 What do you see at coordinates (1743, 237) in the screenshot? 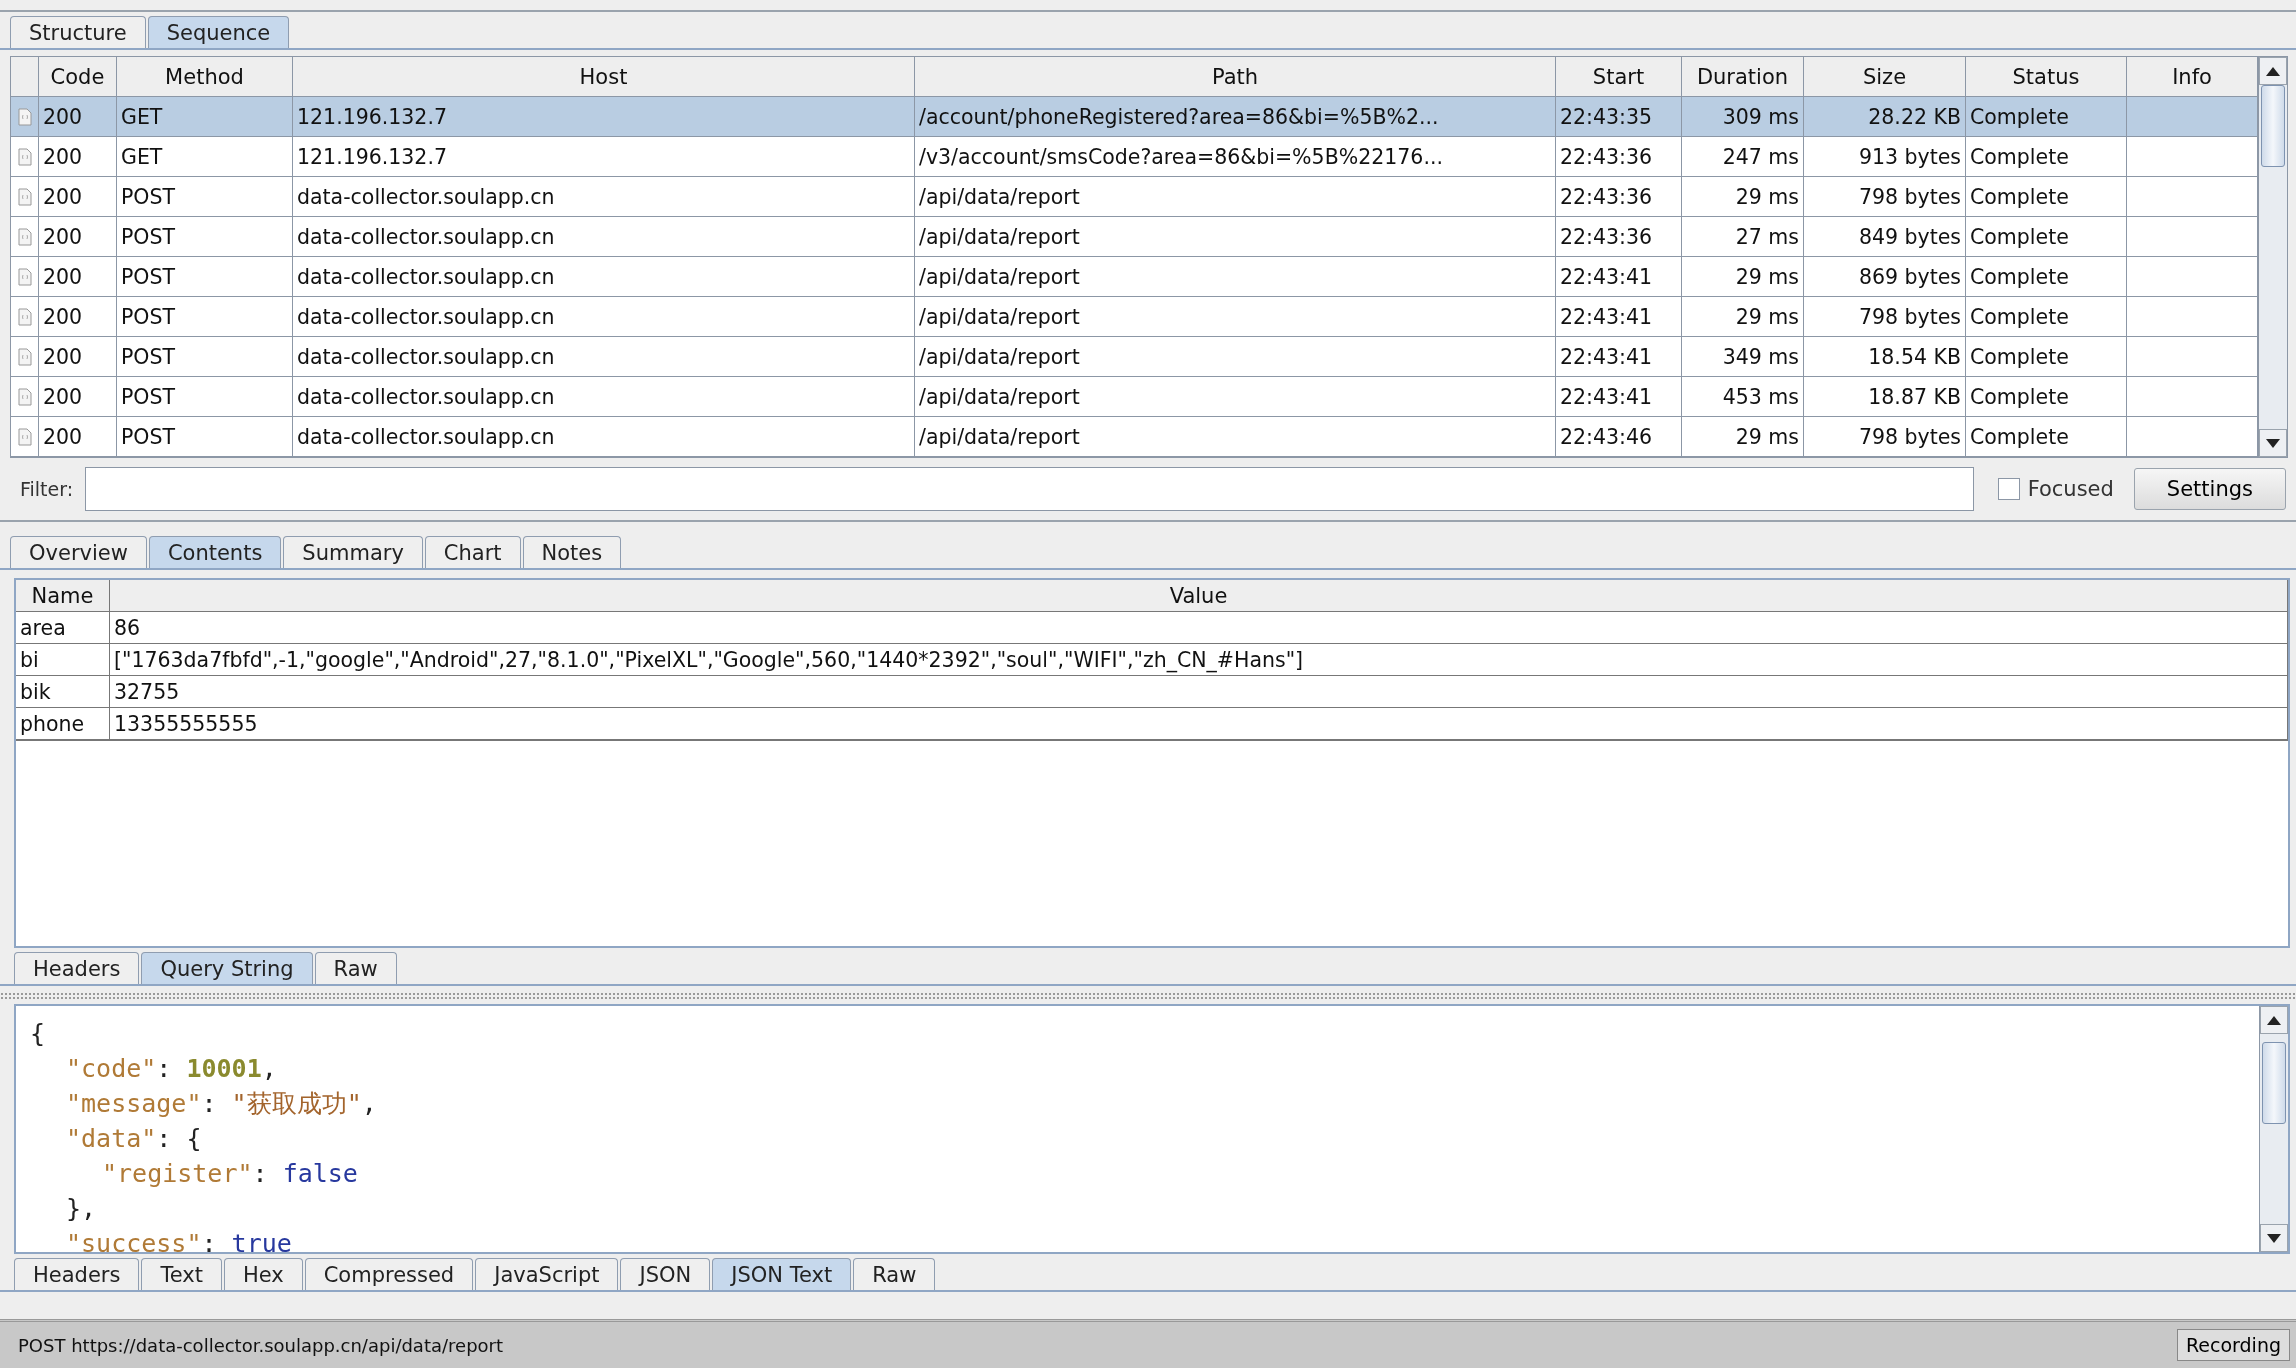
I see `table-cell: 27 ms` at bounding box center [1743, 237].